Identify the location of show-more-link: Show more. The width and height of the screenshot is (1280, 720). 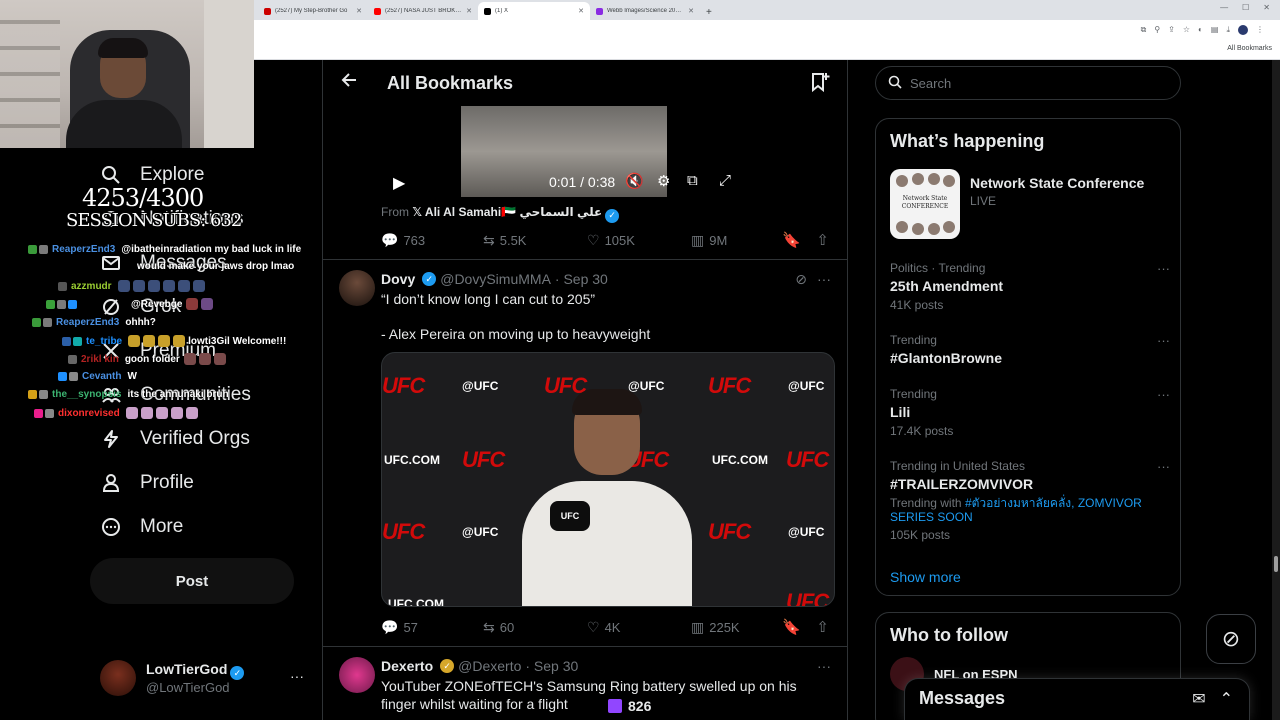
(925, 577).